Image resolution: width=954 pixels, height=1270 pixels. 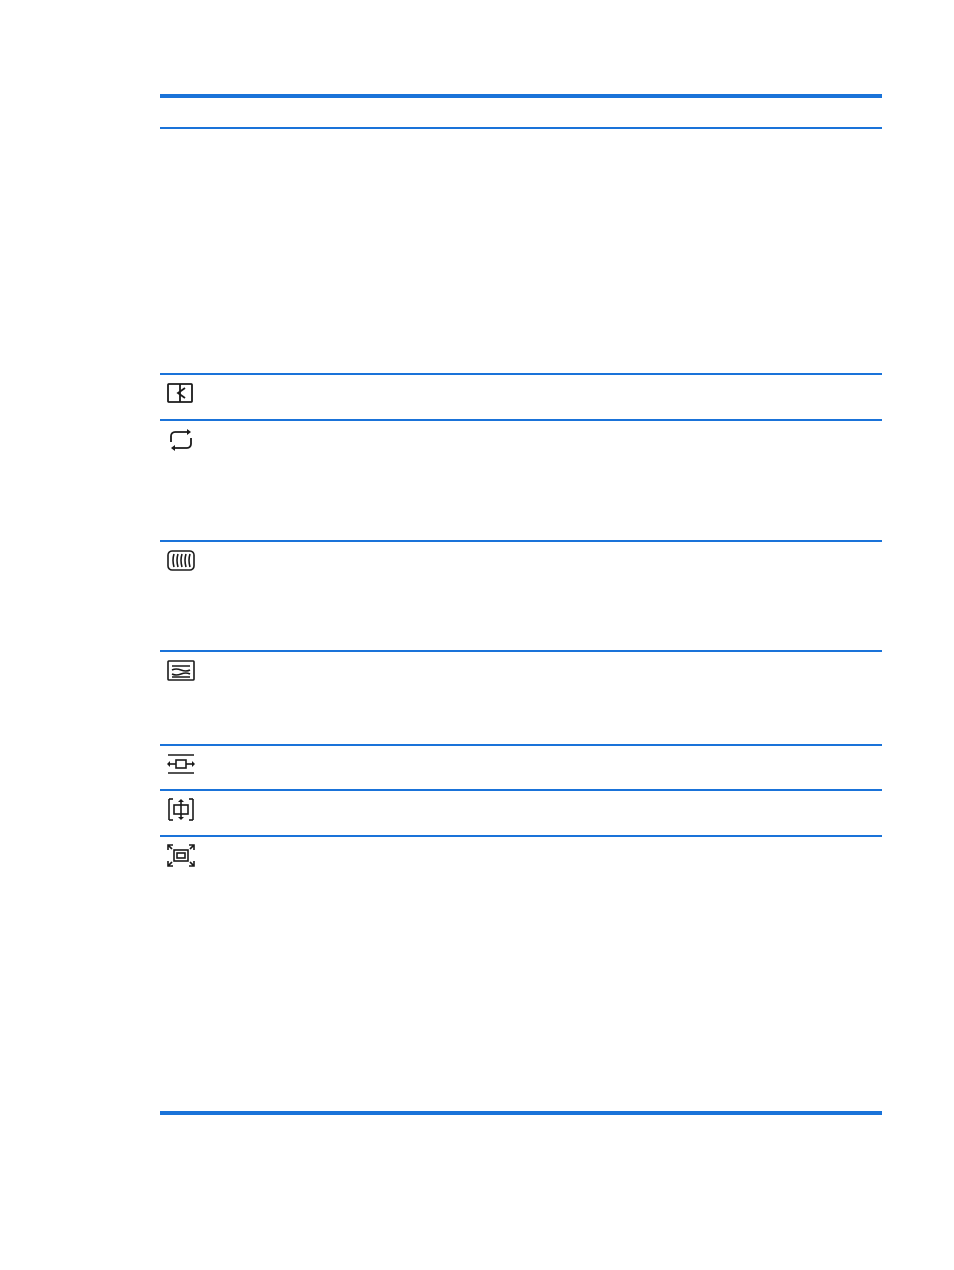 What do you see at coordinates (181, 561) in the screenshot?
I see `clock-icon` at bounding box center [181, 561].